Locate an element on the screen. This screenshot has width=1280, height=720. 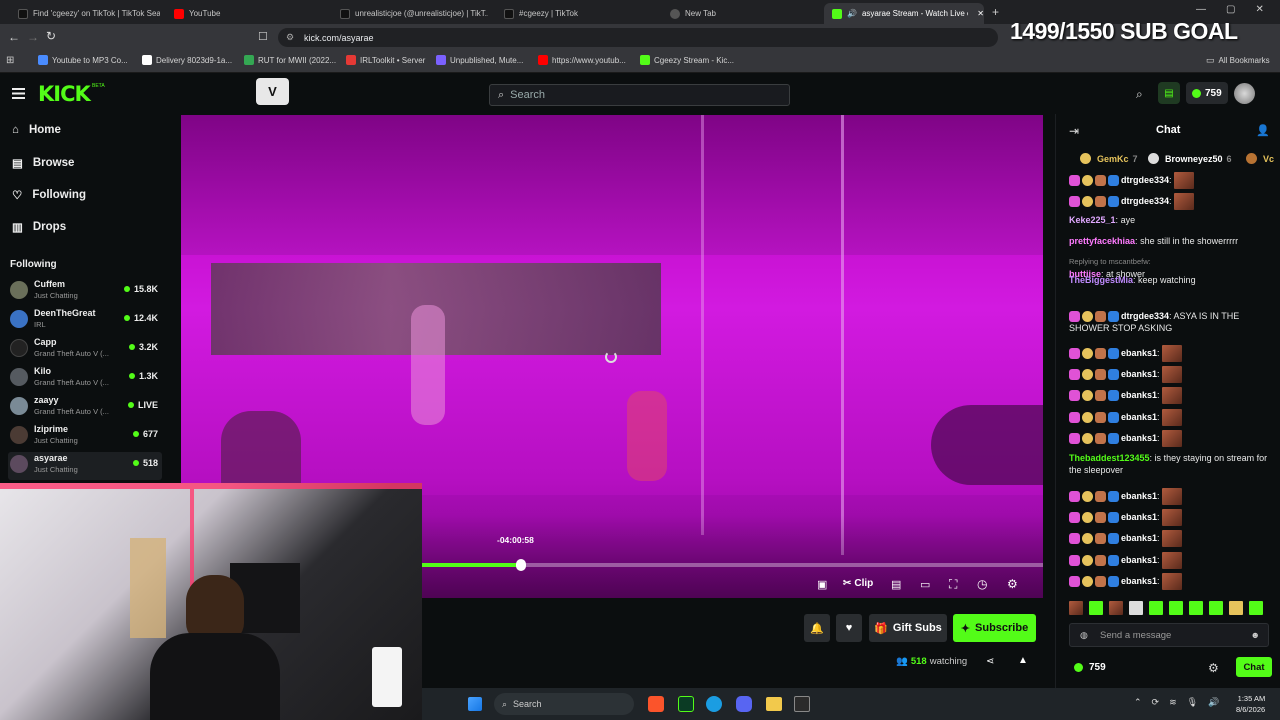
discord-icon is located at coordinates (744, 704).